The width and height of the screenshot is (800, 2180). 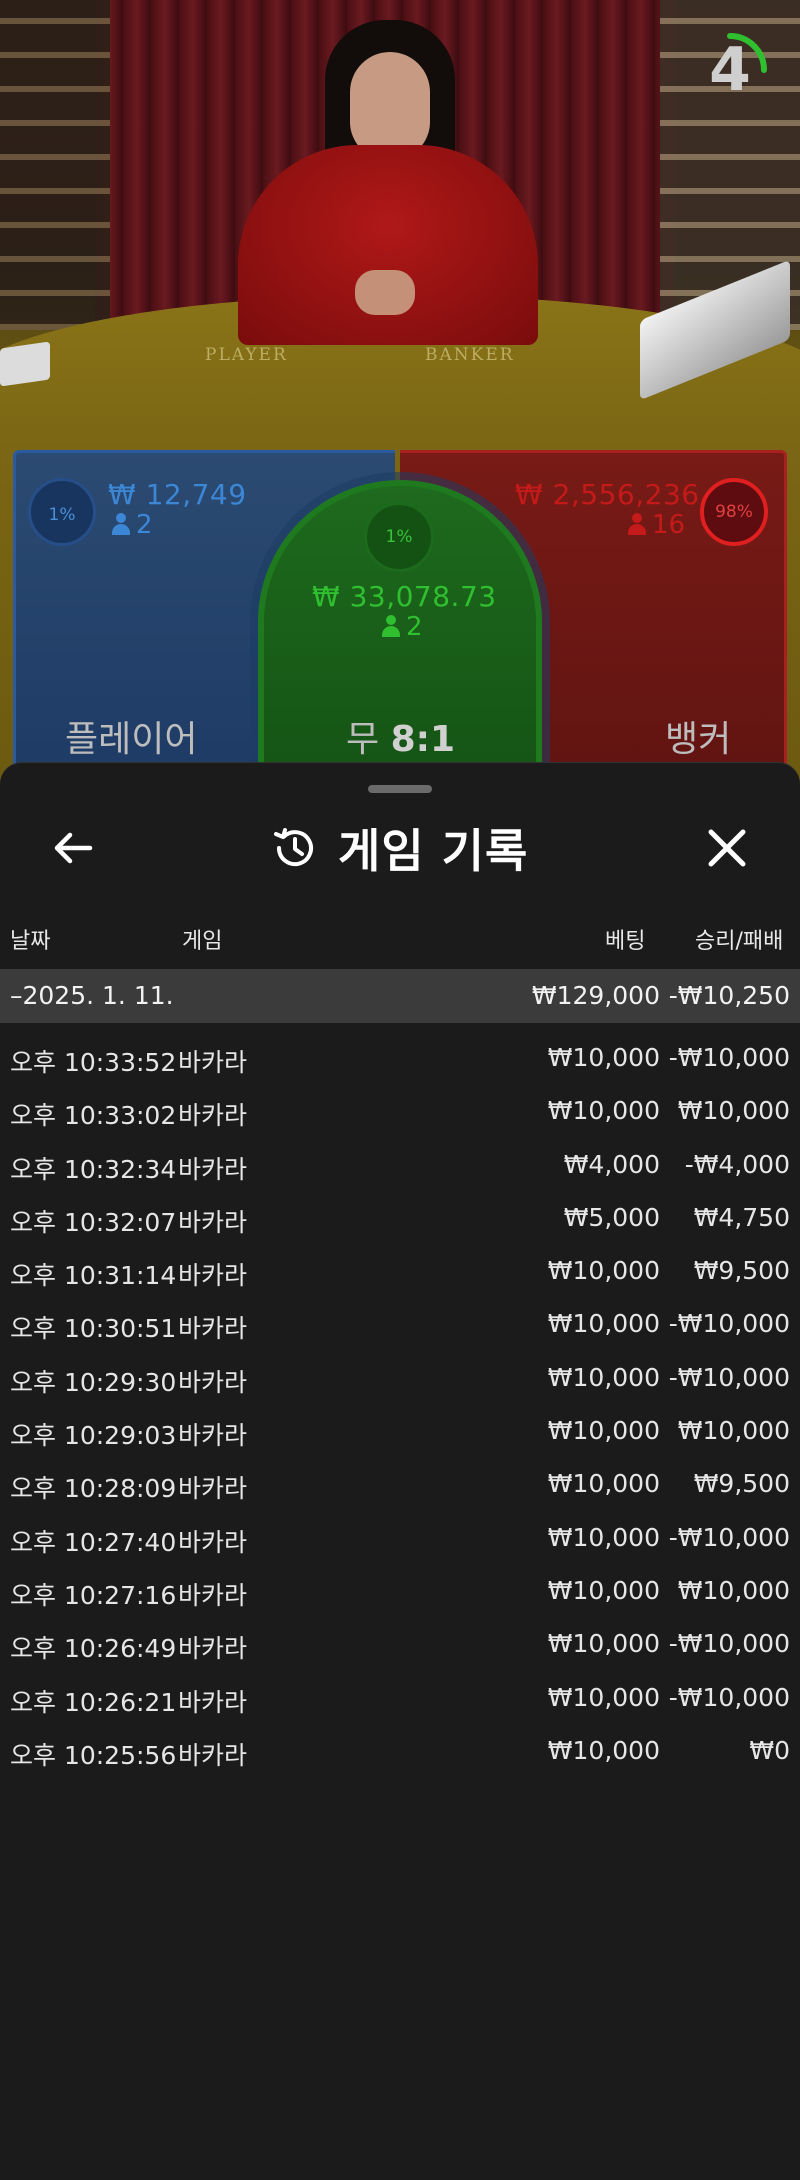 What do you see at coordinates (734, 512) in the screenshot?
I see `banker-percent: 98%` at bounding box center [734, 512].